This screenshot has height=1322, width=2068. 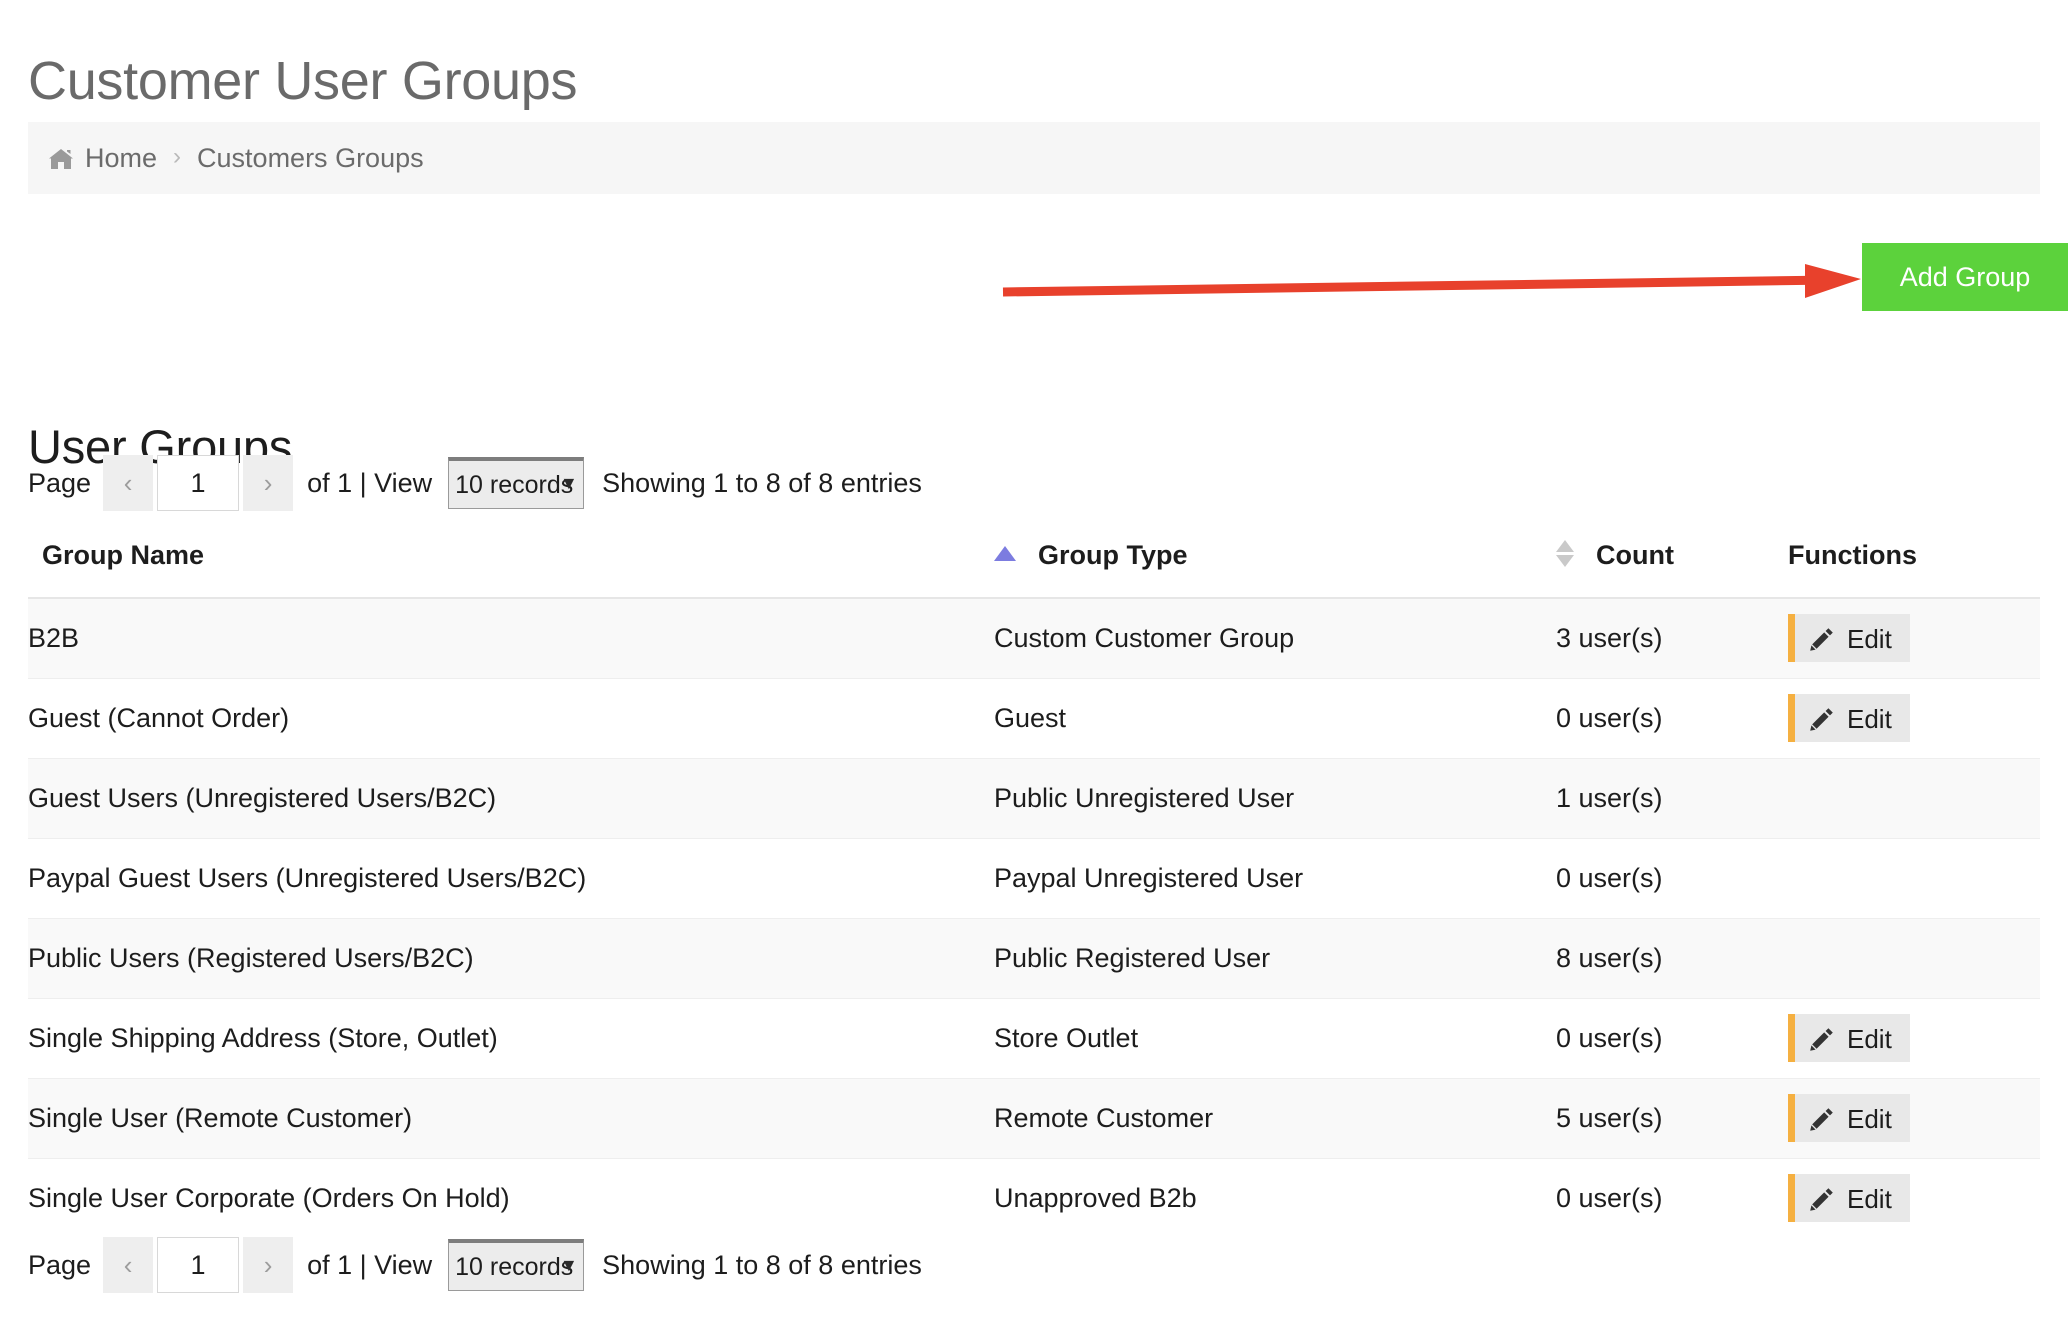 What do you see at coordinates (1275, 958) in the screenshot?
I see `cell-group-type: Public Registered User` at bounding box center [1275, 958].